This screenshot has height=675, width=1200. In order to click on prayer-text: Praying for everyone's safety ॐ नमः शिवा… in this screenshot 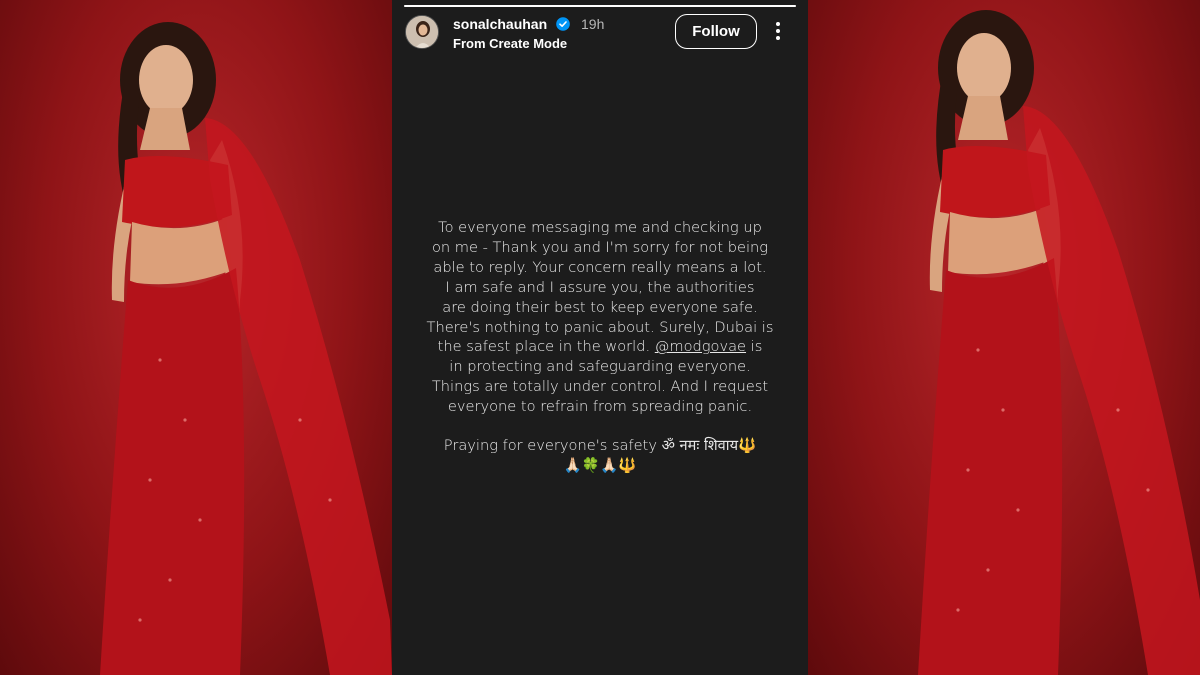, I will do `click(591, 446)`.